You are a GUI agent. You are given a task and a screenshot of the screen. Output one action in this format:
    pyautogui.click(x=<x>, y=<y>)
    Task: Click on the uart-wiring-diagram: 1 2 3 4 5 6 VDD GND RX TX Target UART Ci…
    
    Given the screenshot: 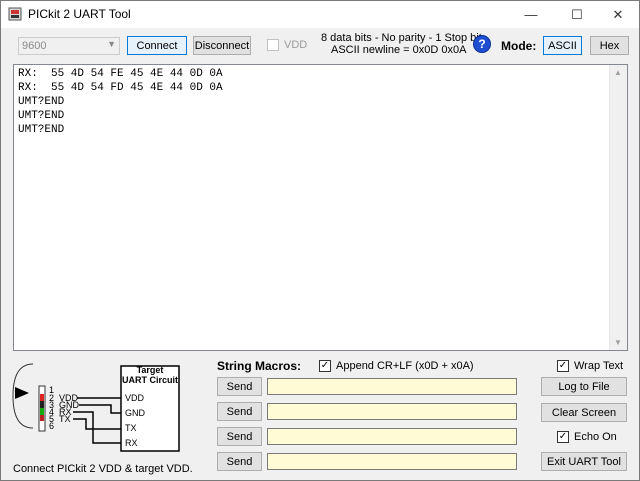 What is the action you would take?
    pyautogui.click(x=96, y=407)
    